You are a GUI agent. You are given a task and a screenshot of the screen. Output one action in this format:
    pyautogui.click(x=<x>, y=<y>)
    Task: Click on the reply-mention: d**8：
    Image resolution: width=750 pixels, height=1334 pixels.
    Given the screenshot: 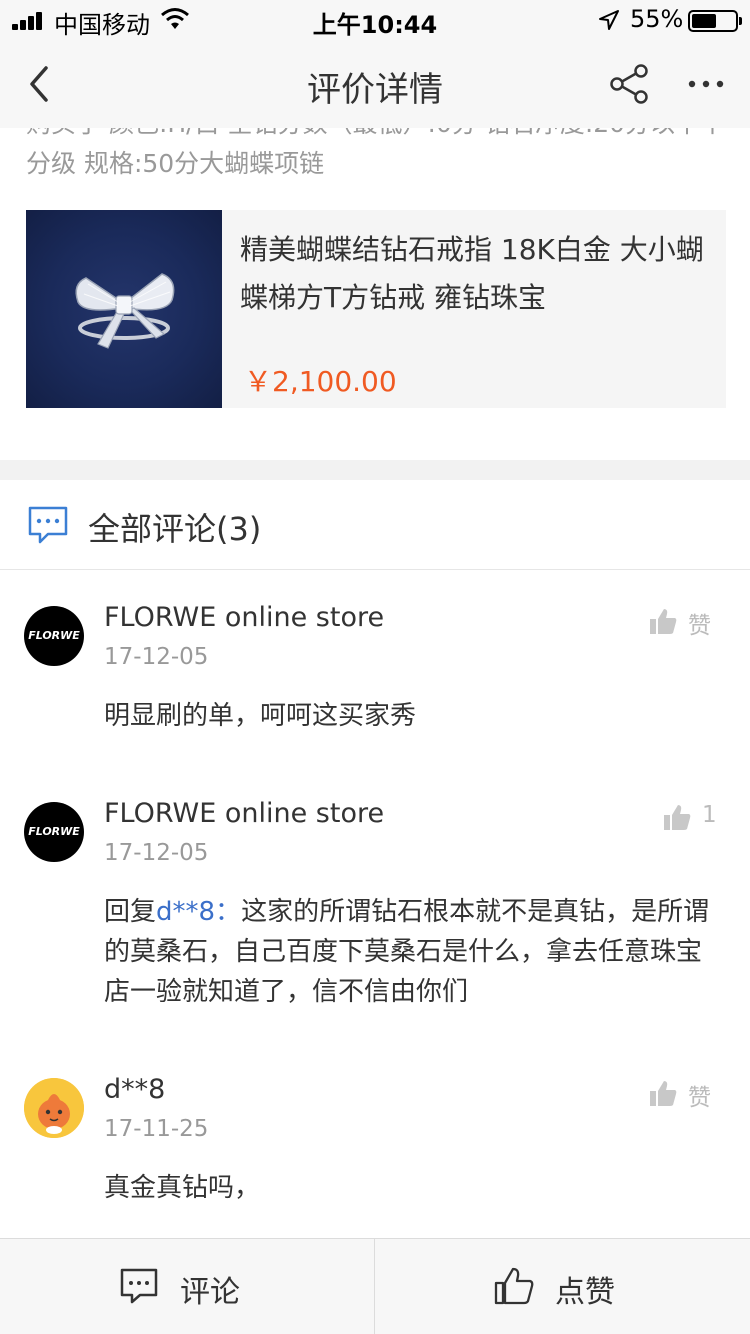 What is the action you would take?
    pyautogui.click(x=198, y=912)
    